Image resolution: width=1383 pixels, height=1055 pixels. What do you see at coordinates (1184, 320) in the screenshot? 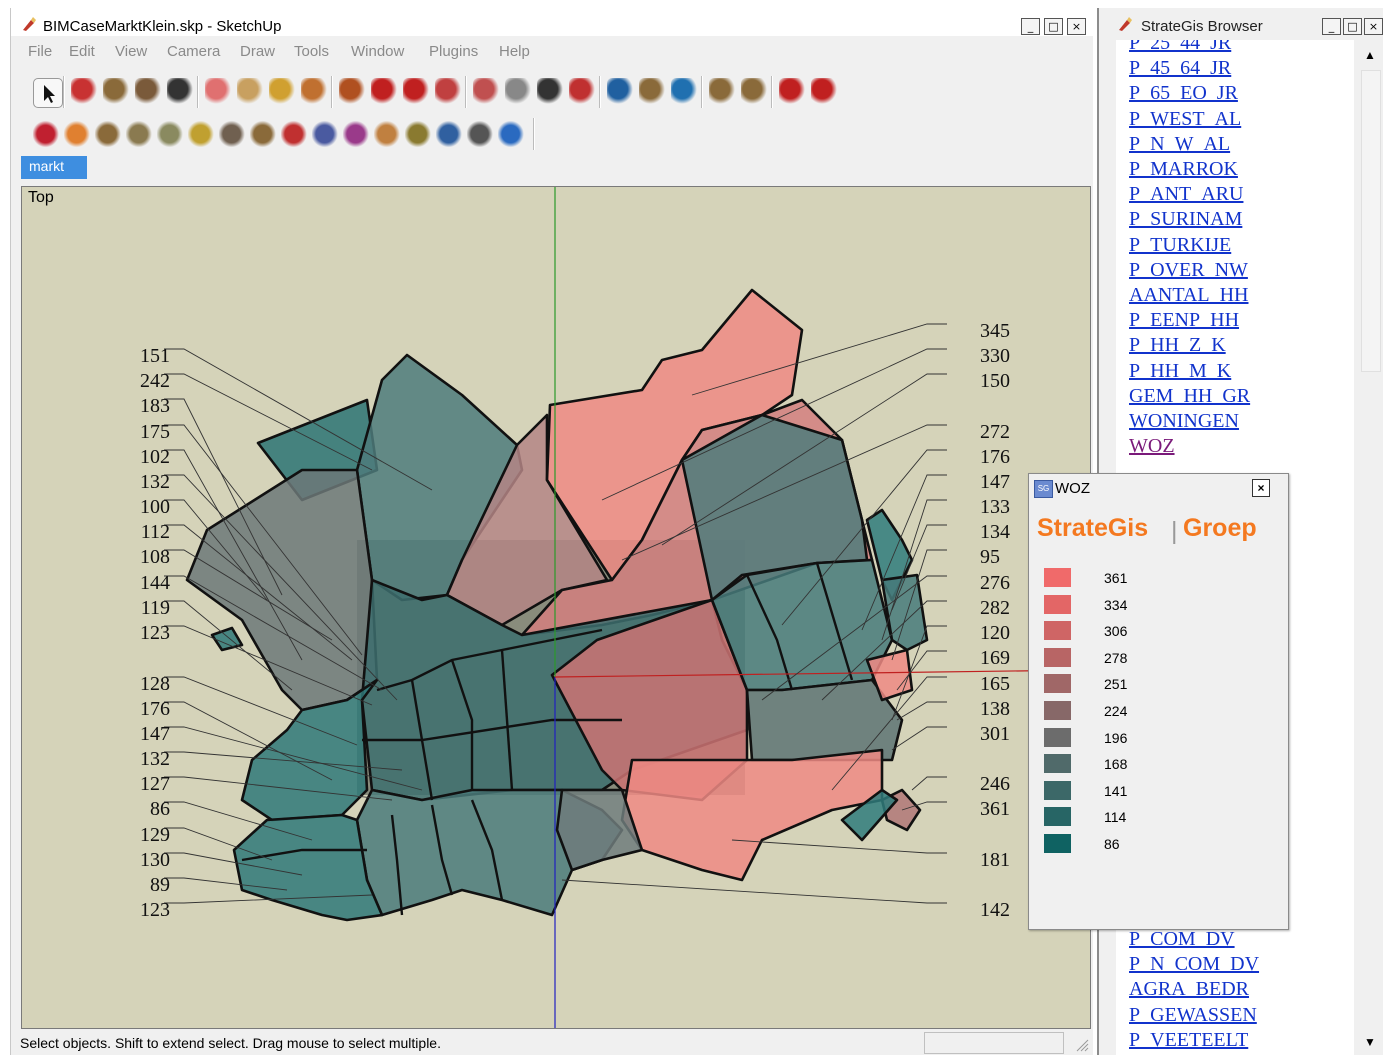
I see `attribute-link: P_EENP_HH` at bounding box center [1184, 320].